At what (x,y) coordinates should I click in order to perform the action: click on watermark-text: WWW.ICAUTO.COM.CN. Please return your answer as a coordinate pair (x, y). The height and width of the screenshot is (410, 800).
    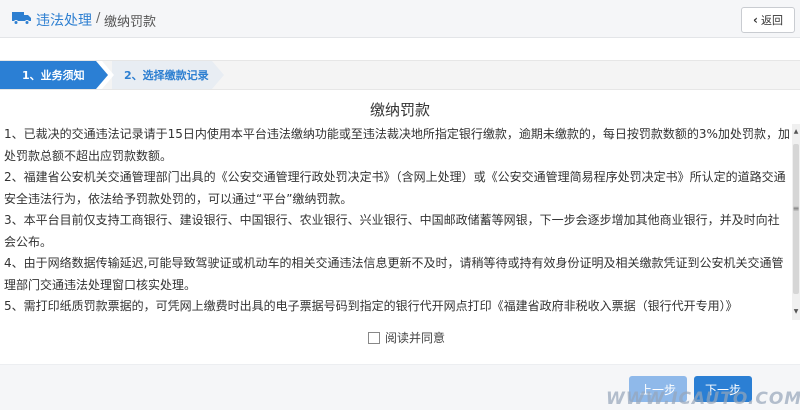
    Looking at the image, I should click on (703, 399).